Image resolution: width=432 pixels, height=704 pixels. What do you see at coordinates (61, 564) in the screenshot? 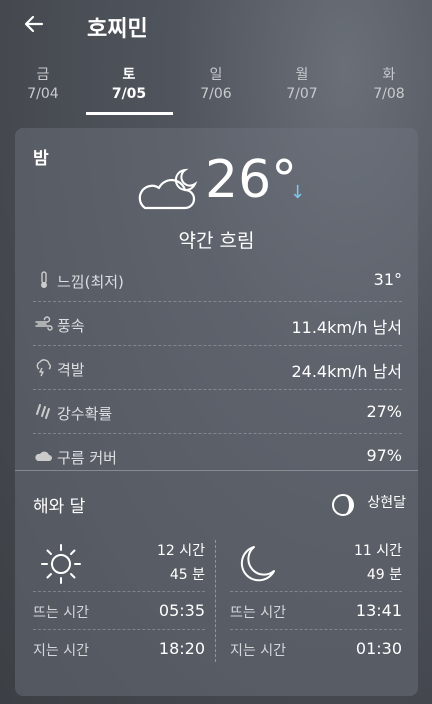
I see `sun-icon` at bounding box center [61, 564].